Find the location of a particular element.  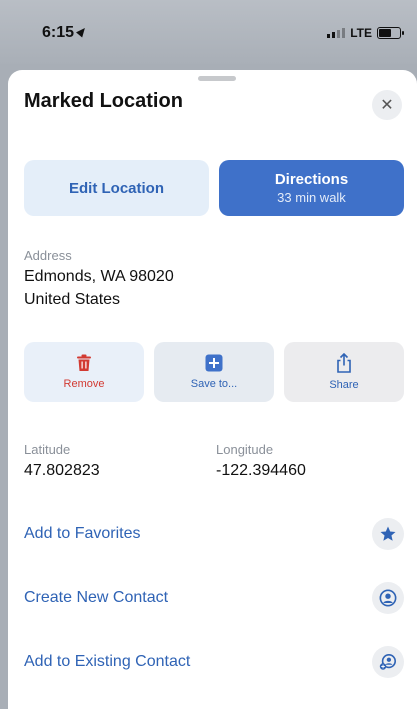

address-line-2: United States is located at coordinates (72, 299).